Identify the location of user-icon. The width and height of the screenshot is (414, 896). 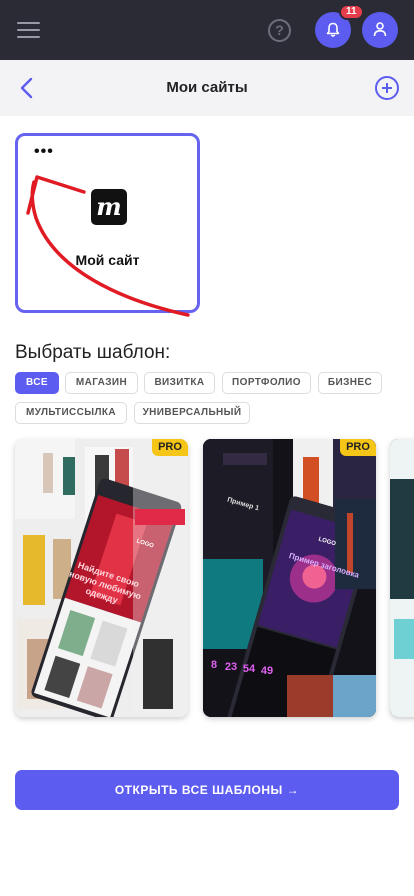
(380, 29).